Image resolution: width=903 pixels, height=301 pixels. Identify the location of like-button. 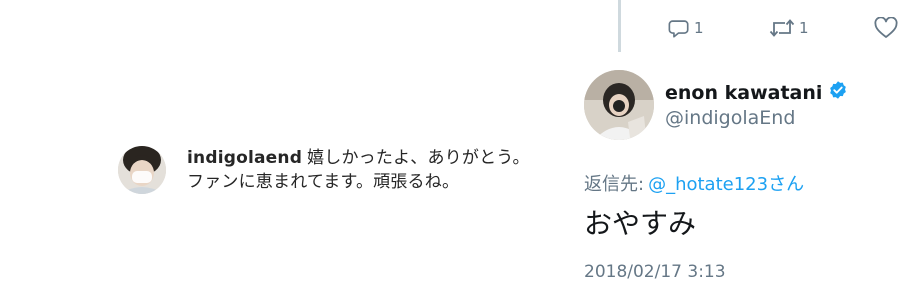
(888, 28).